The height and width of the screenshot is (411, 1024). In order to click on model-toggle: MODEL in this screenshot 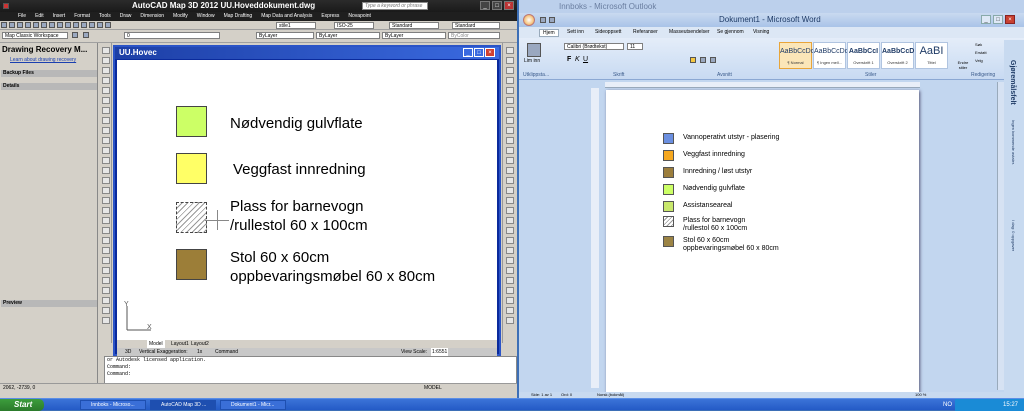, I will do `click(433, 388)`.